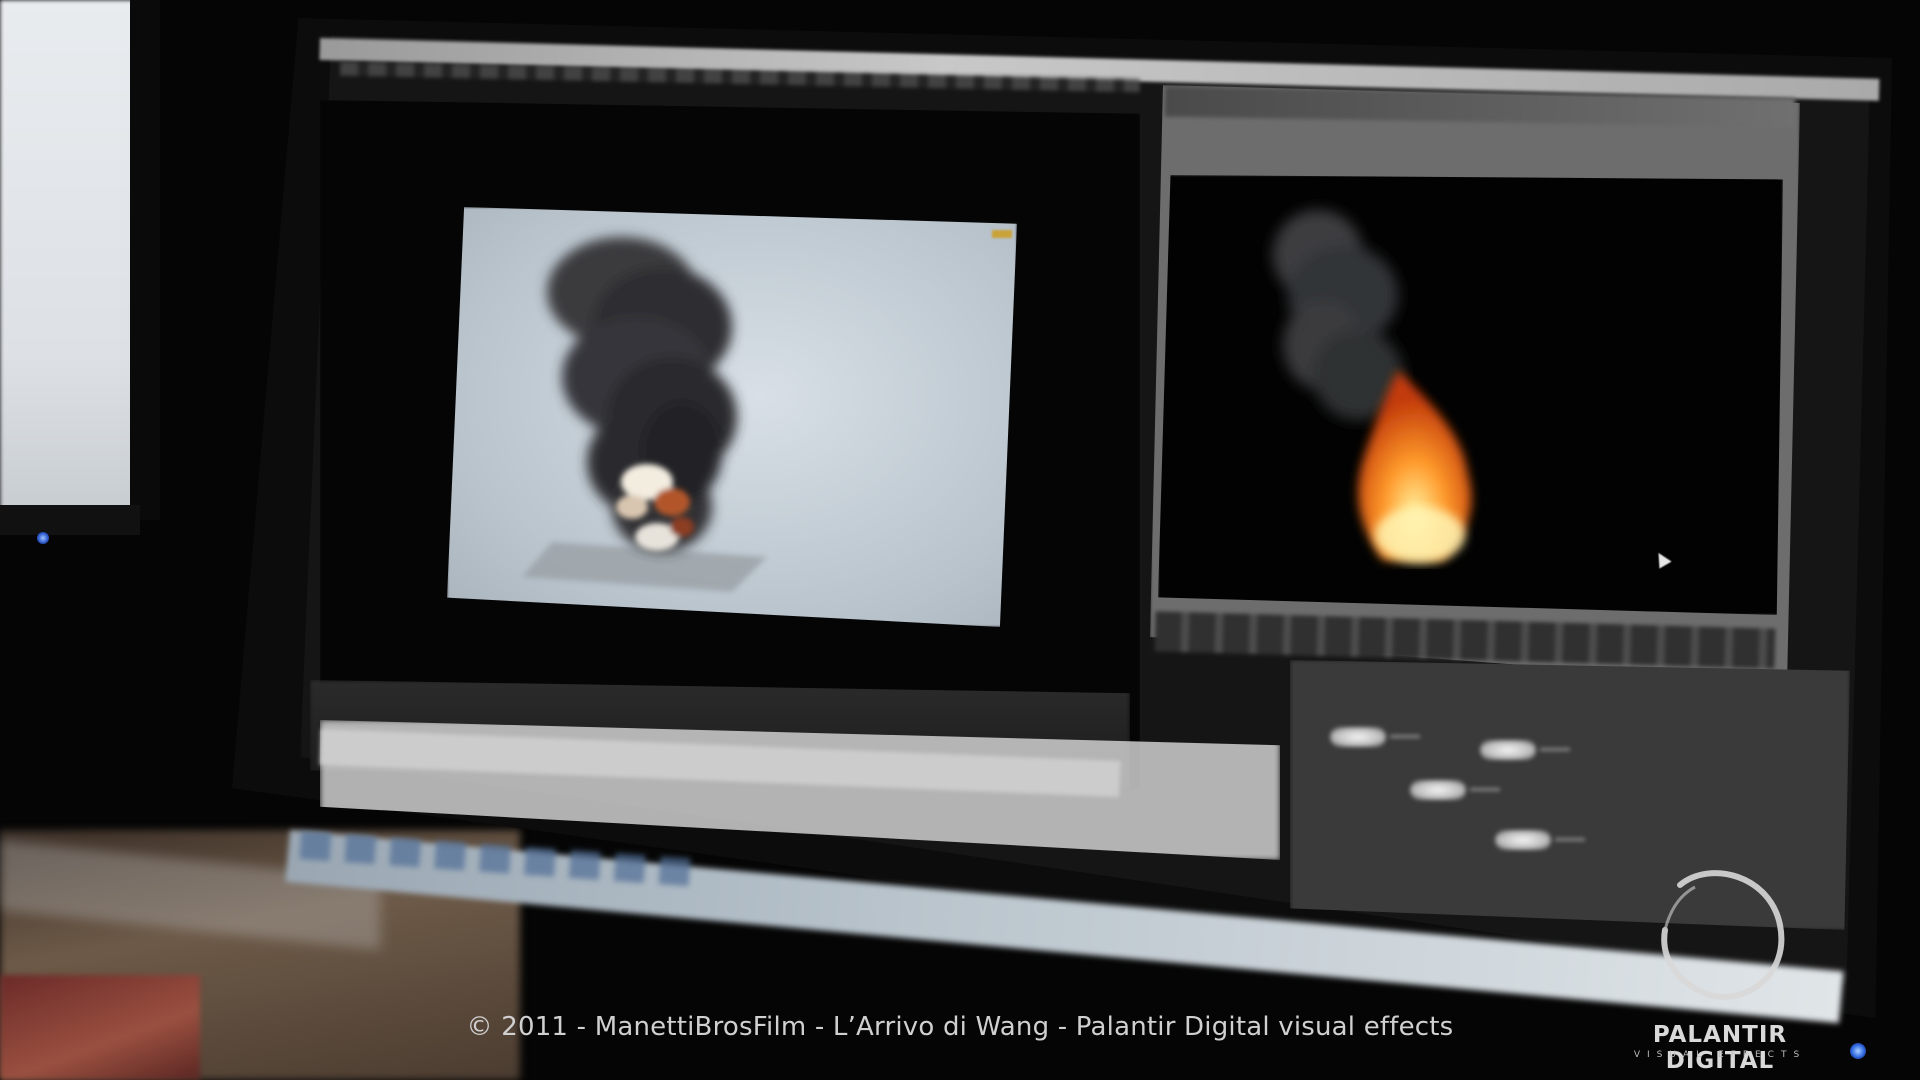 The height and width of the screenshot is (1080, 1920). I want to click on fire-simulation-render, so click(1372, 386).